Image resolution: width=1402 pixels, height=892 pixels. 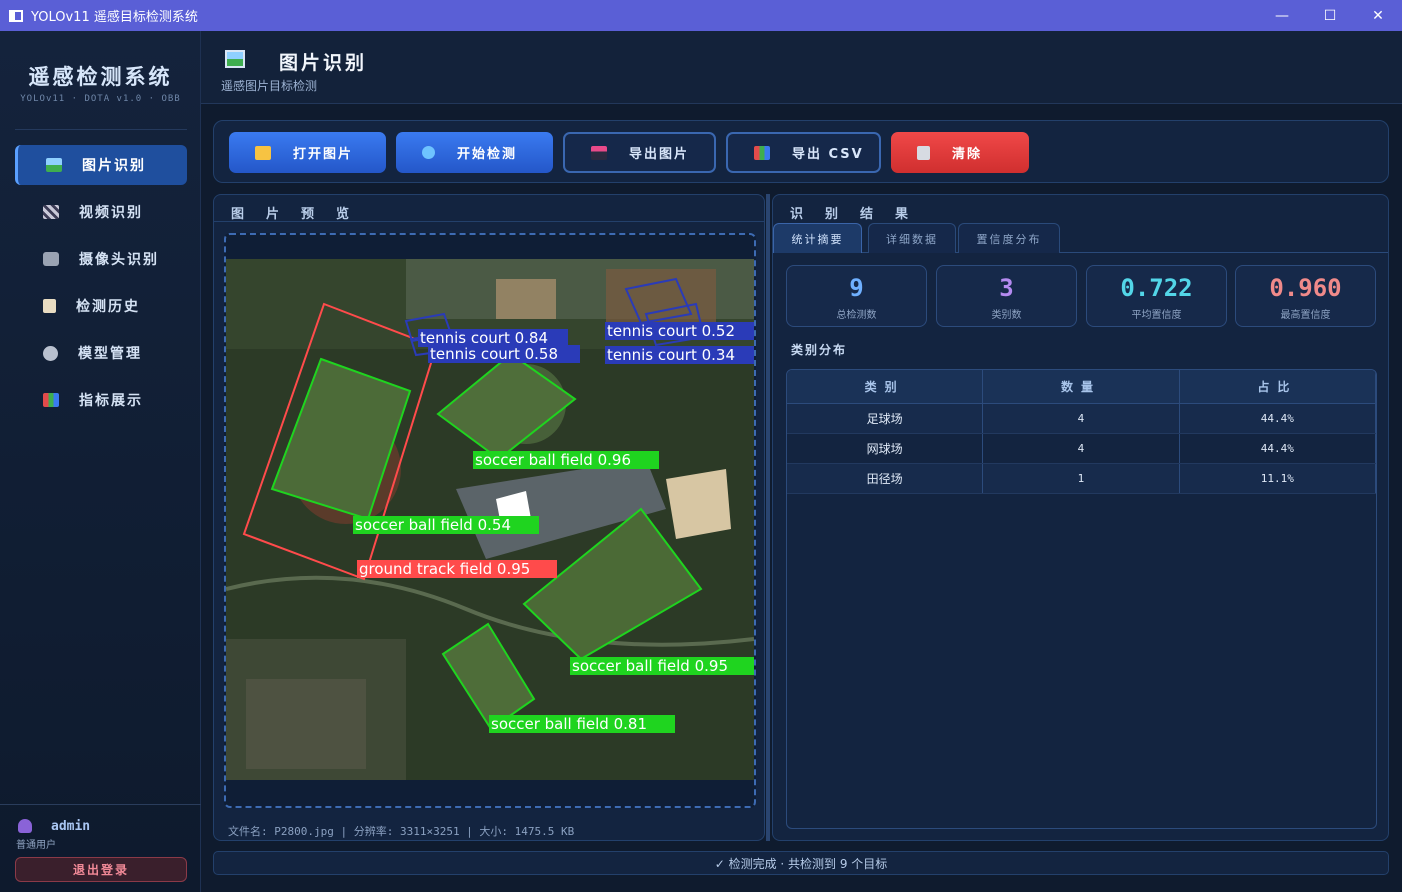 What do you see at coordinates (768, 517) in the screenshot?
I see `panel-splitter` at bounding box center [768, 517].